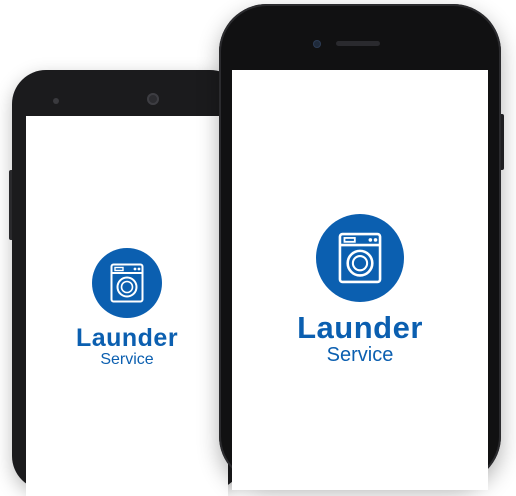 The width and height of the screenshot is (516, 496). I want to click on android-camera, so click(153, 99).